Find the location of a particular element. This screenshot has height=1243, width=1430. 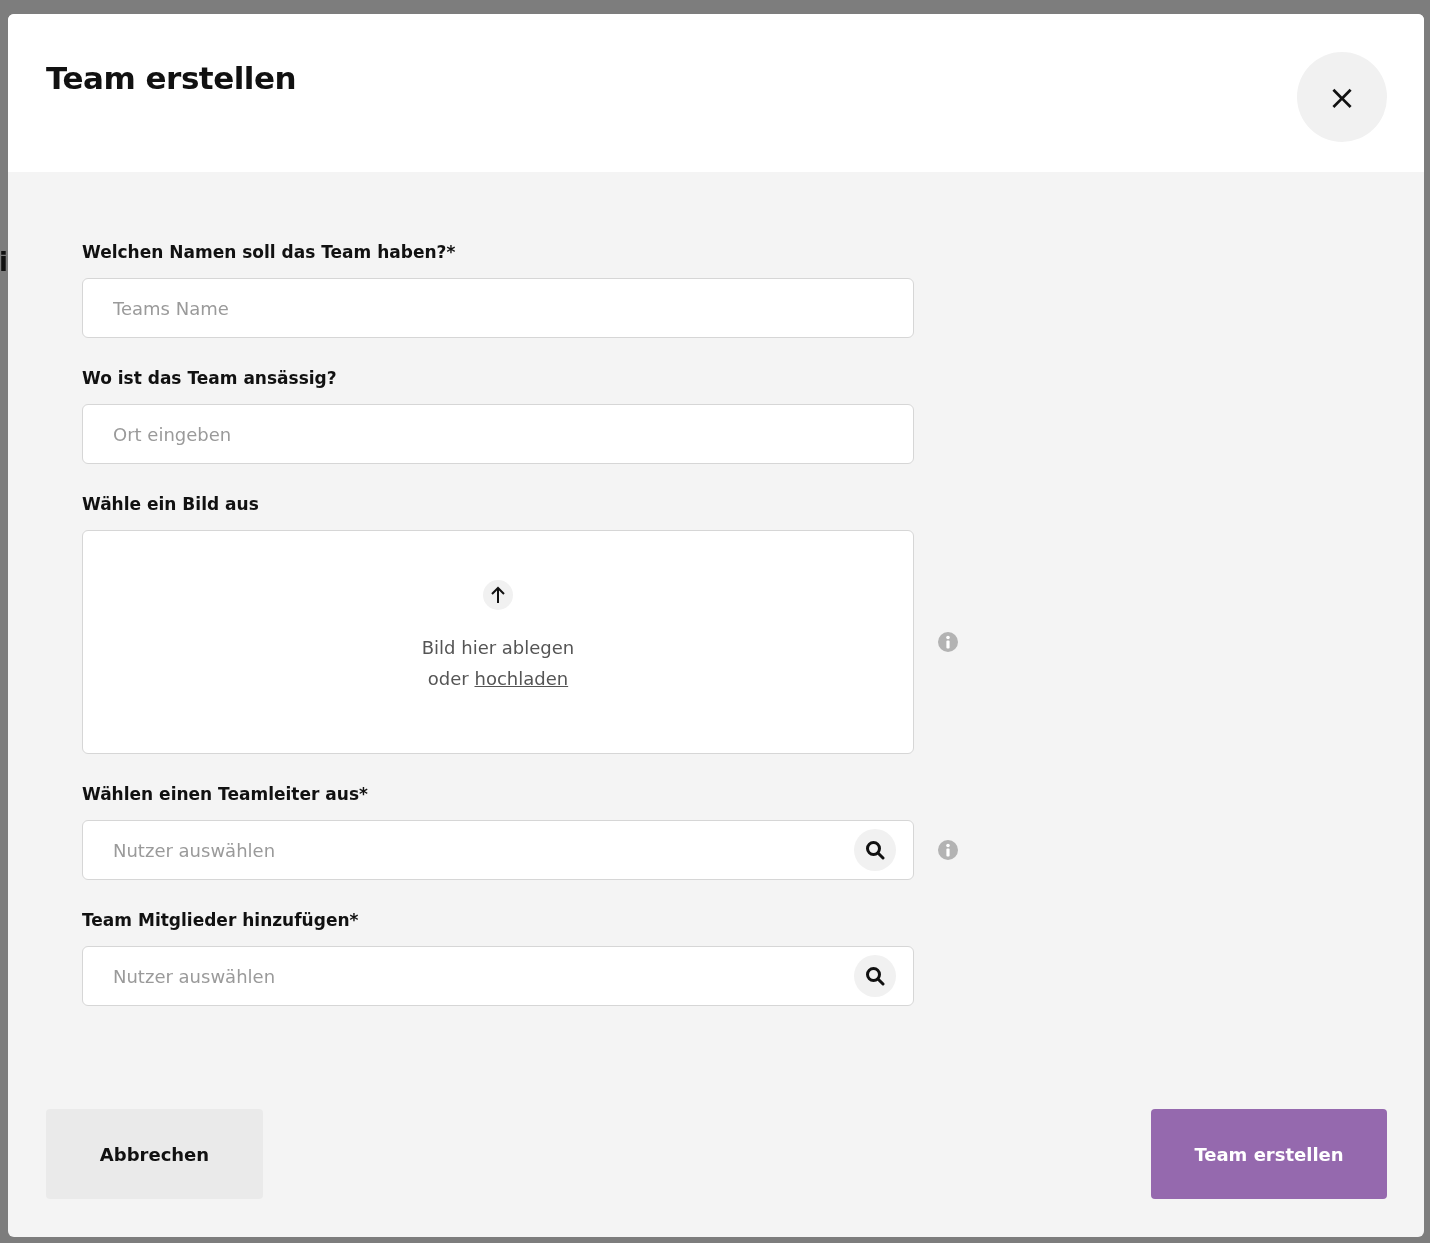

upload-link: hochladen is located at coordinates (521, 678).